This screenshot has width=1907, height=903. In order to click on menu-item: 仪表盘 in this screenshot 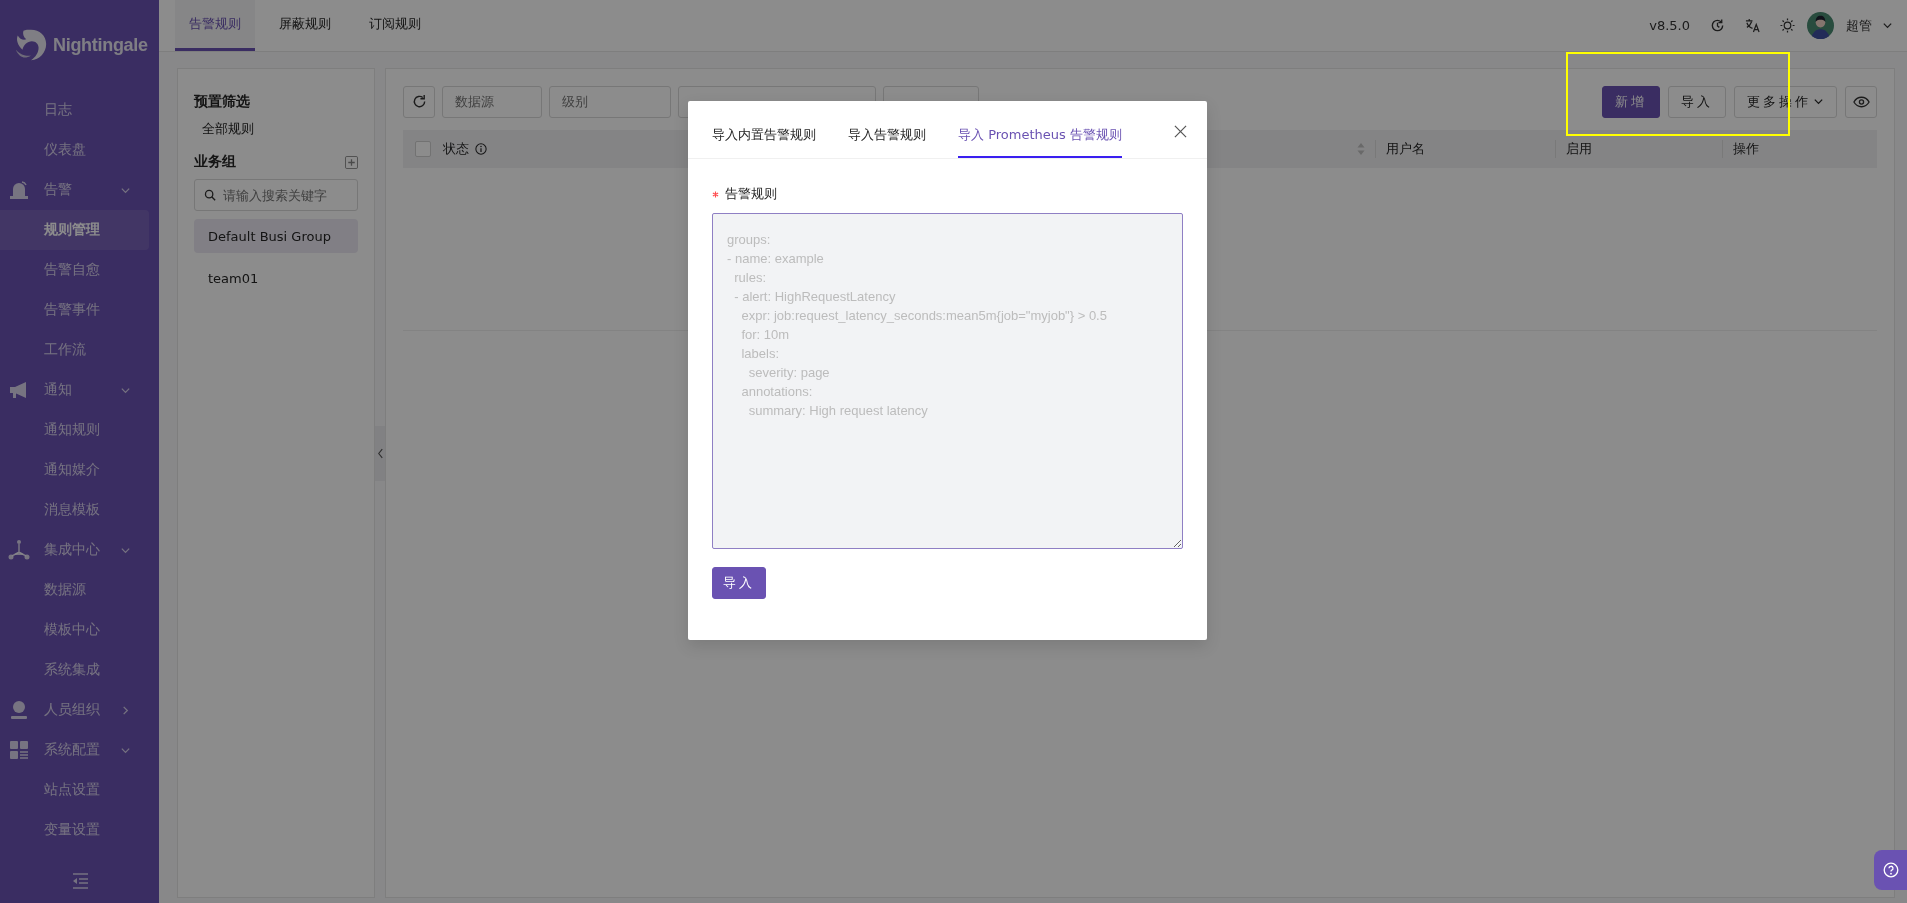, I will do `click(74, 150)`.